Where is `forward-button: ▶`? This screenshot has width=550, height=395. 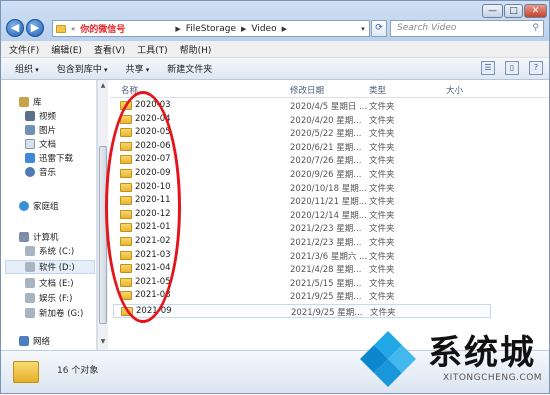
forward-button: ▶ is located at coordinates (35, 28).